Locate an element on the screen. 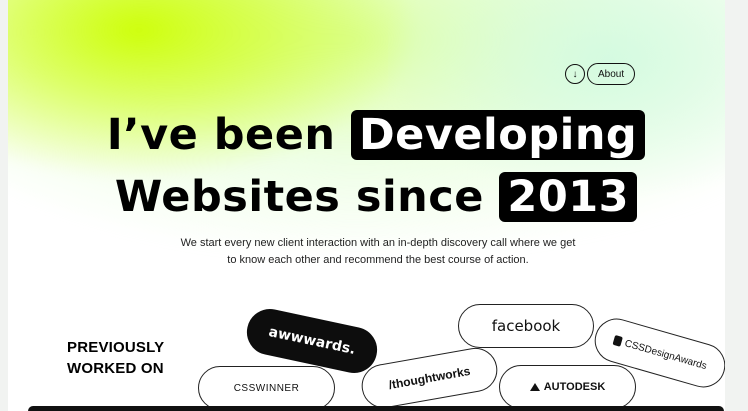 This screenshot has width=748, height=411. logo-thoughtworks: /thoughtworks is located at coordinates (429, 377).